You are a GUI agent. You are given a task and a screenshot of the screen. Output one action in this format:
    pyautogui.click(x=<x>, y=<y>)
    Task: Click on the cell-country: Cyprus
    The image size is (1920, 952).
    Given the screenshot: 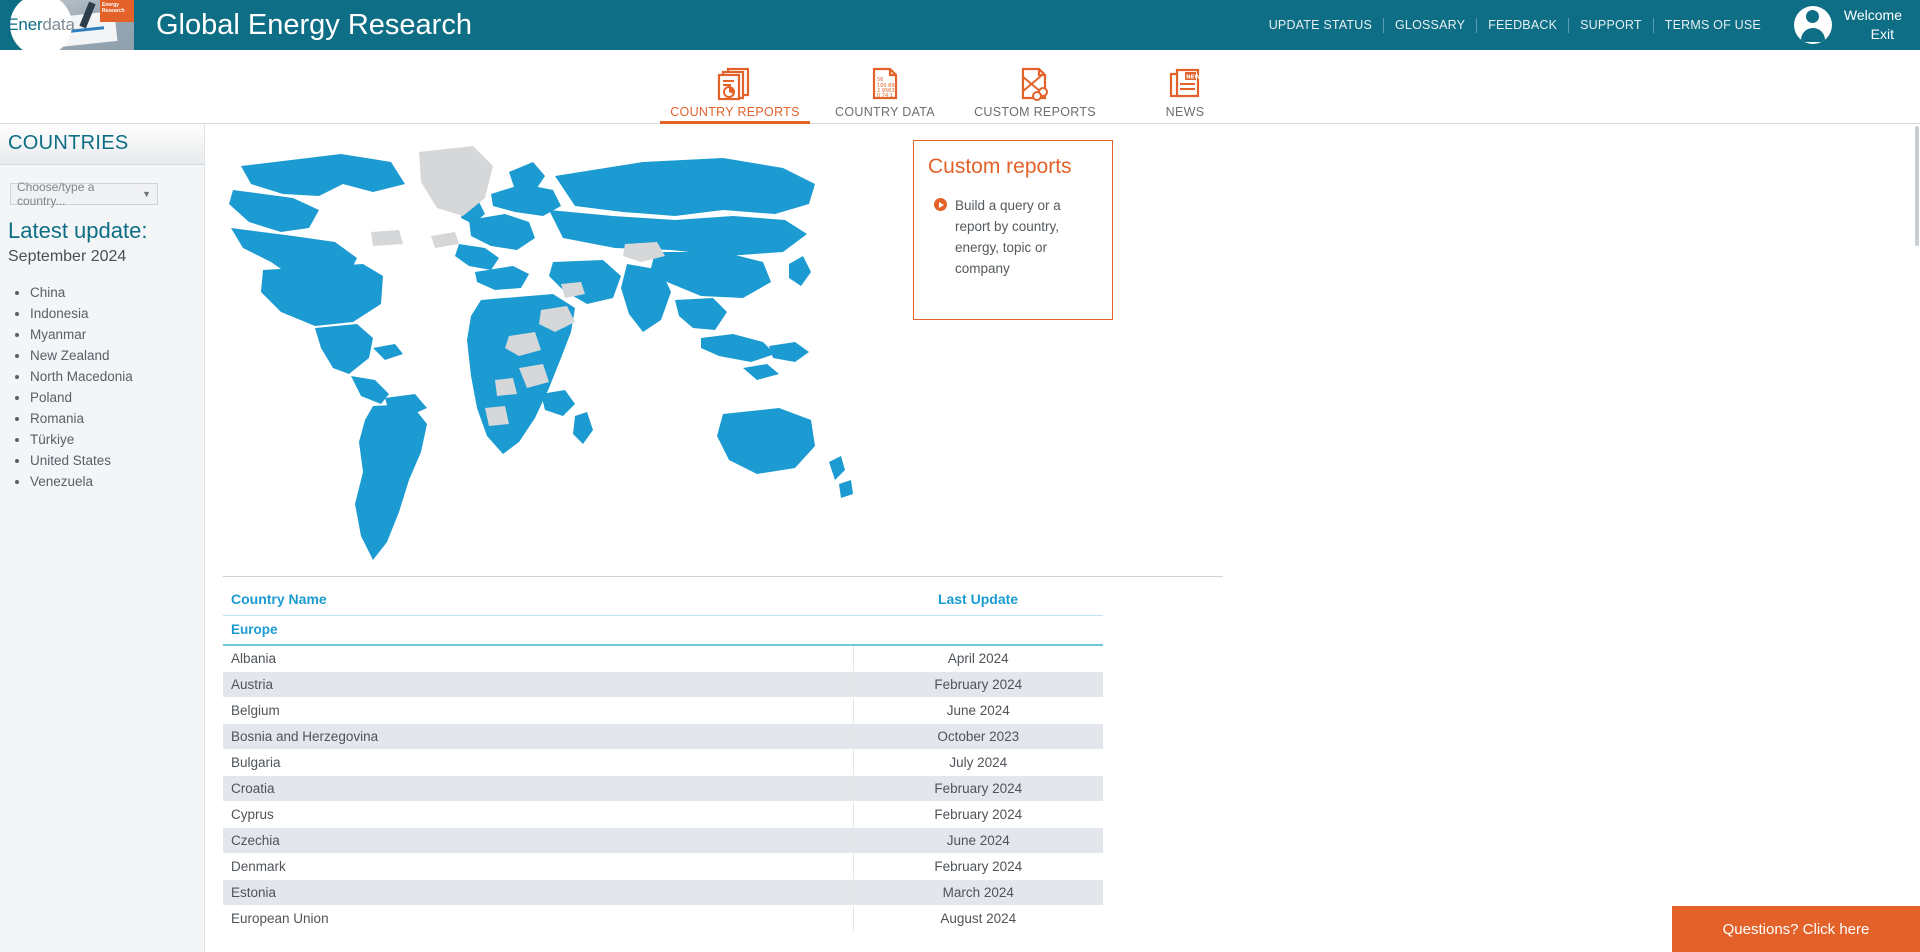 What is the action you would take?
    pyautogui.click(x=538, y=814)
    